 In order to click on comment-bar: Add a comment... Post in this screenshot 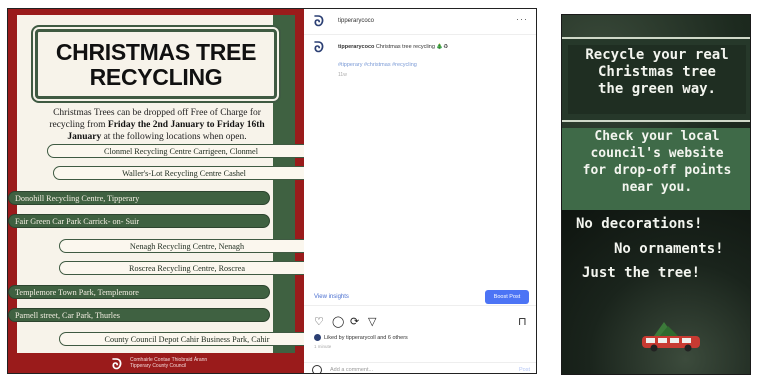, I will do `click(420, 367)`.